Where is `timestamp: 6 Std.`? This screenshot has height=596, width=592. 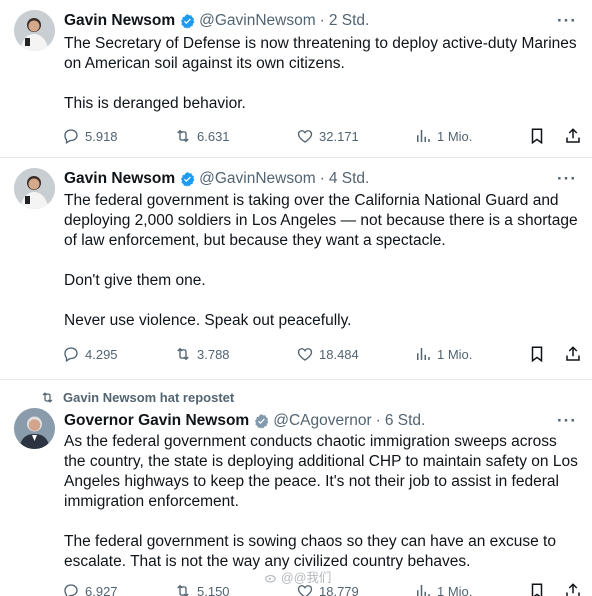
timestamp: 6 Std. is located at coordinates (405, 421).